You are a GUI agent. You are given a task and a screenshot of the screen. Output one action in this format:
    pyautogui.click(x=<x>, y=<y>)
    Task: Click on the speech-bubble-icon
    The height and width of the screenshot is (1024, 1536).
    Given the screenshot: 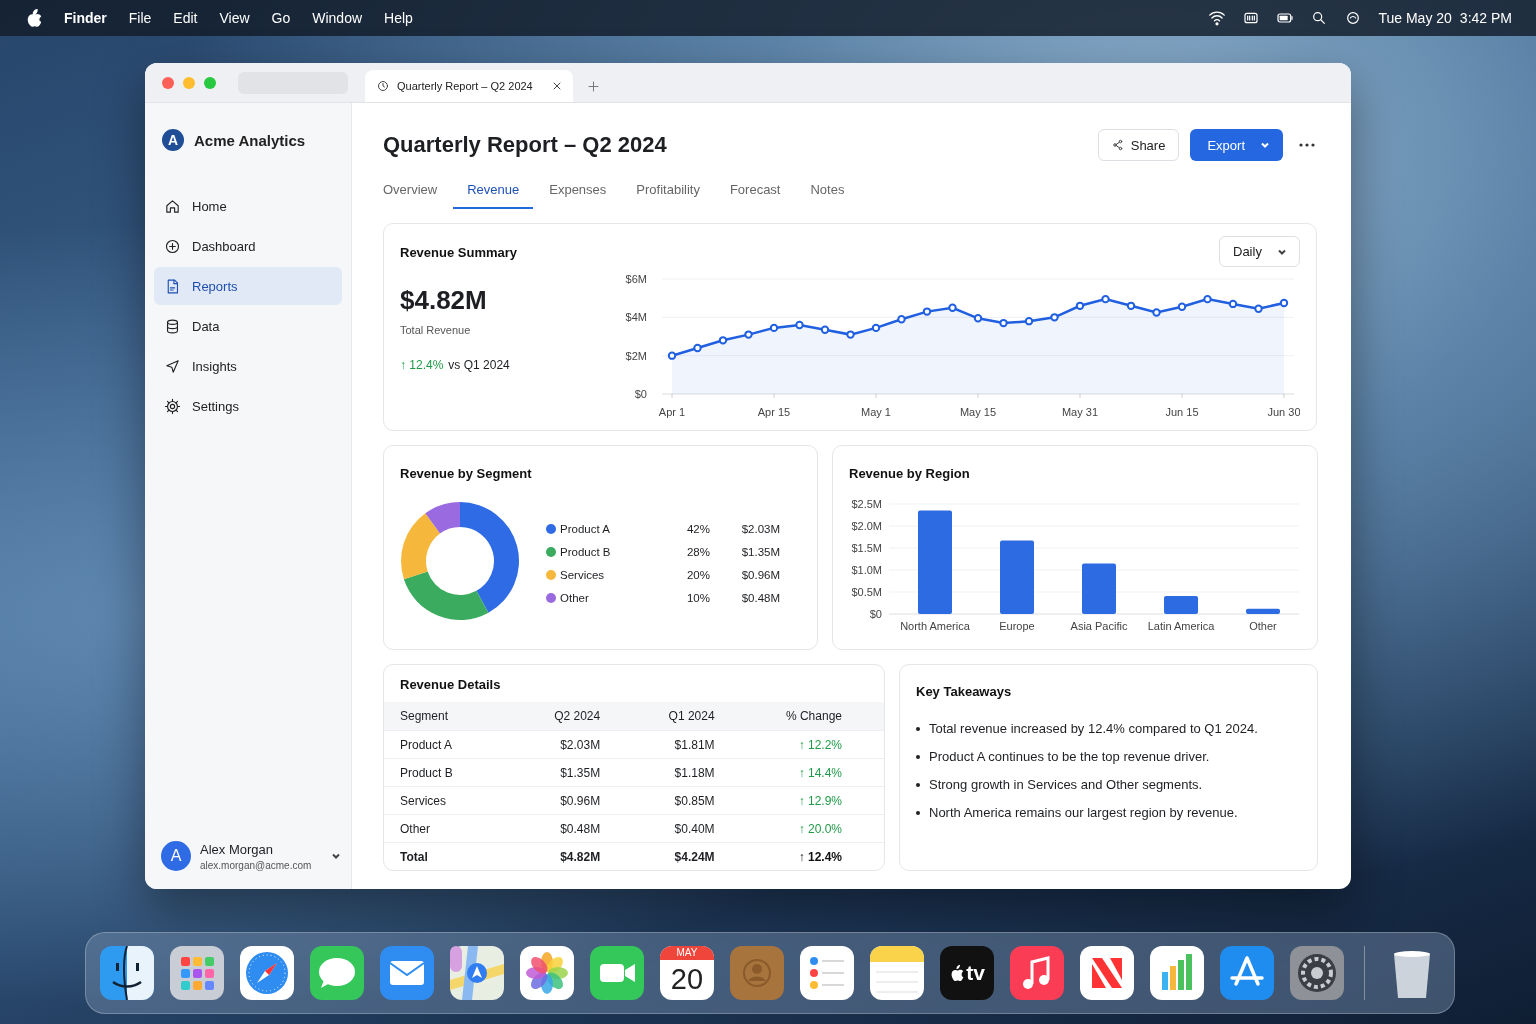 What is the action you would take?
    pyautogui.click(x=337, y=973)
    